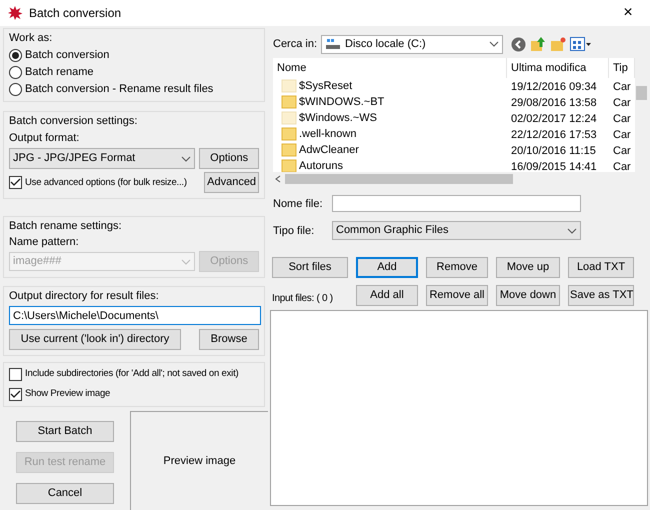 The height and width of the screenshot is (510, 650). Describe the element at coordinates (135, 315) in the screenshot. I see `directory-field: C:\Users\Michele\Documents\` at that location.